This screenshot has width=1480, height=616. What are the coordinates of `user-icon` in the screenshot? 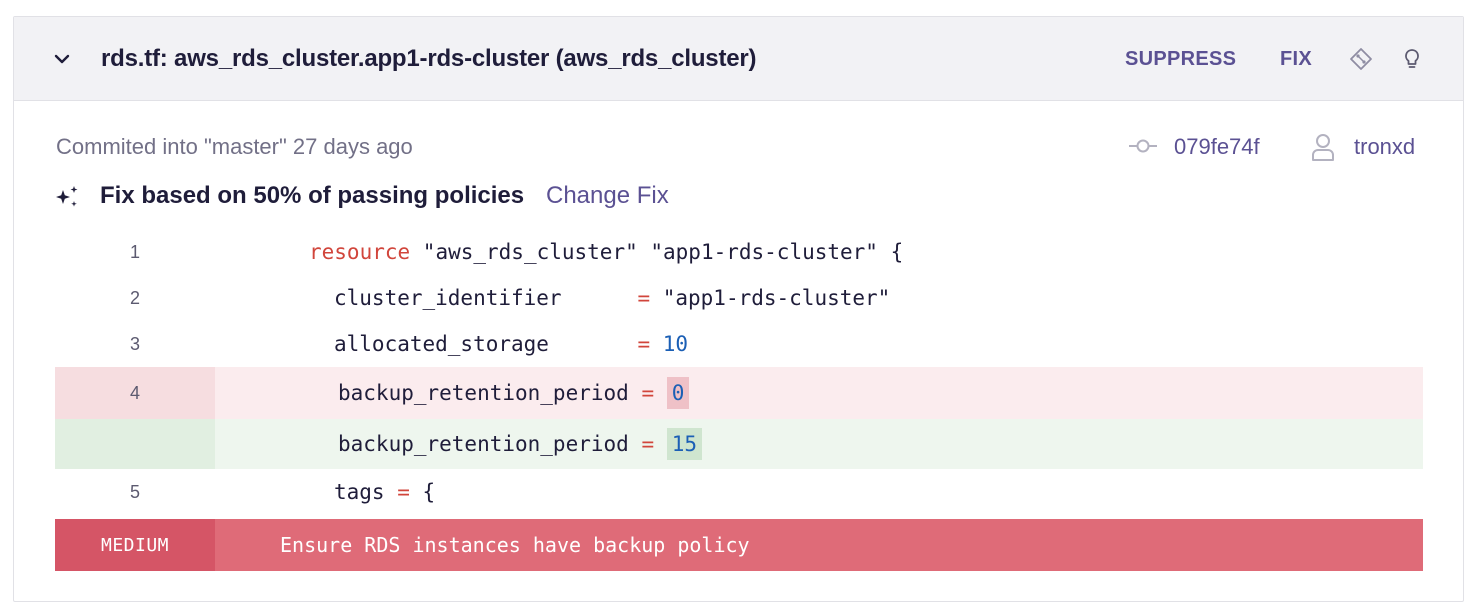 It's located at (1323, 147).